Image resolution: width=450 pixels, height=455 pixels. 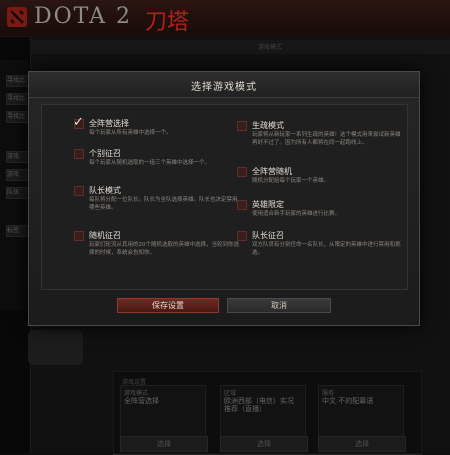 I want to click on mode-description: 每队将分配一位队长。队长为全队选择英雄。队长也决定禁用哪些英雄。, so click(x=163, y=204).